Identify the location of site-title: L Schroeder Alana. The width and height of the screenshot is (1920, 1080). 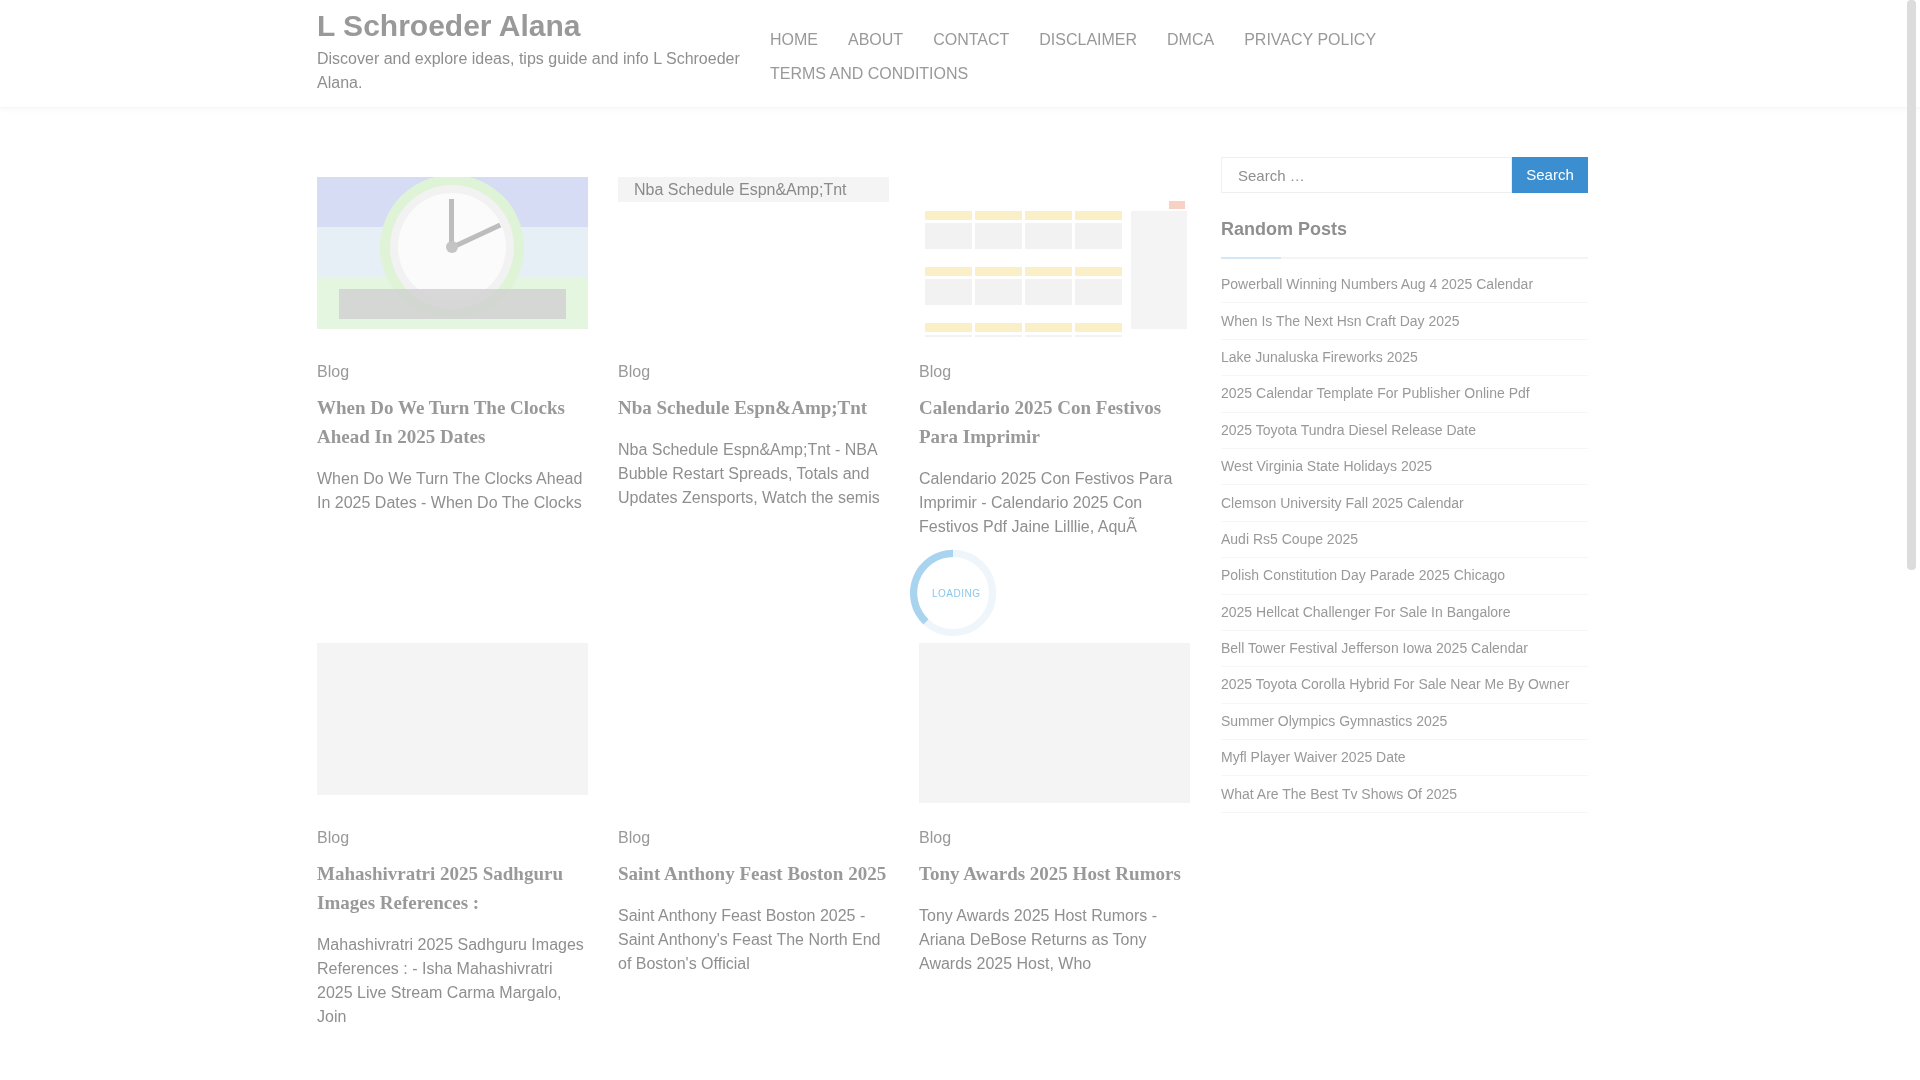
(537, 22).